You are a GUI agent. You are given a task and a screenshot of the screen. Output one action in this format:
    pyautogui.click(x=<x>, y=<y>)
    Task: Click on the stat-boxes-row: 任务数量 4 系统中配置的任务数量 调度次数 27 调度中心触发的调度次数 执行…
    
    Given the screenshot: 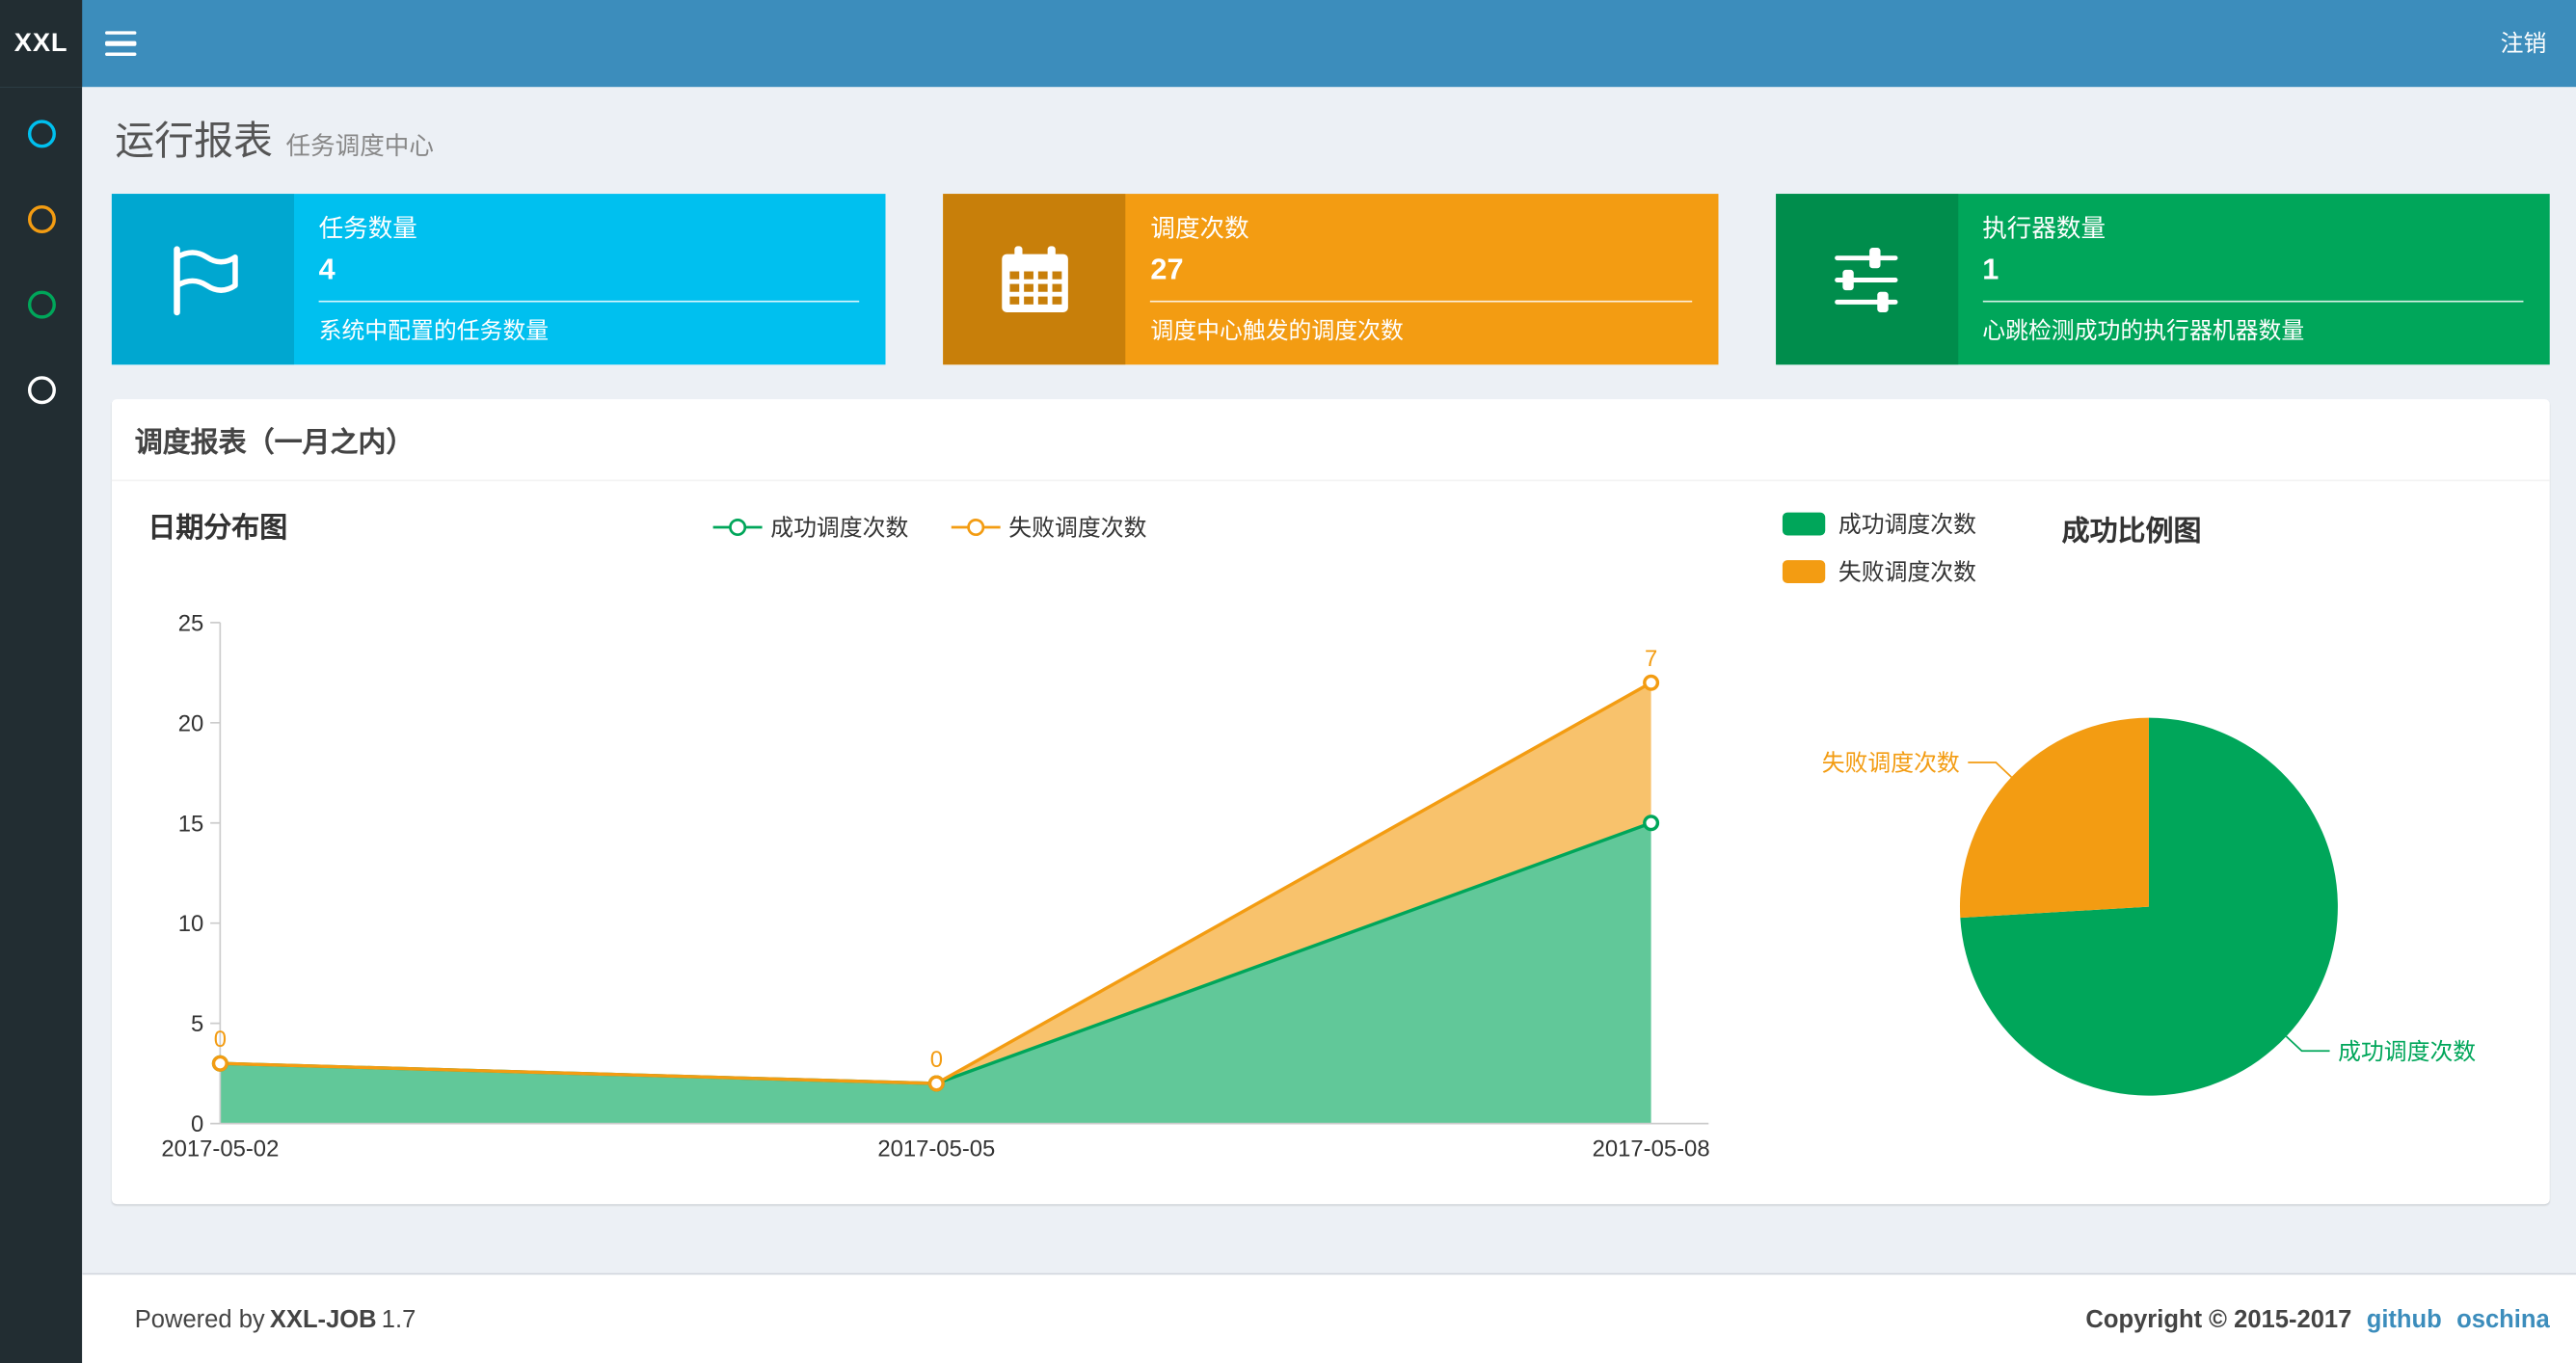 What is the action you would take?
    pyautogui.click(x=1329, y=268)
    